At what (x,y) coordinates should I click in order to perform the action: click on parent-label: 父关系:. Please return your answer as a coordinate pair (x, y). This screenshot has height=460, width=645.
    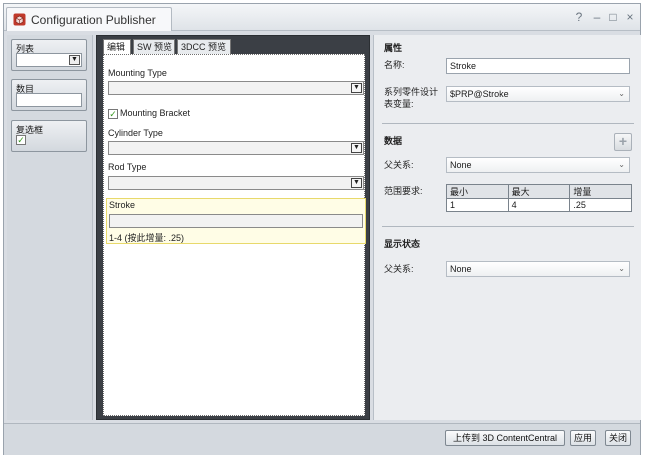
    Looking at the image, I should click on (399, 165).